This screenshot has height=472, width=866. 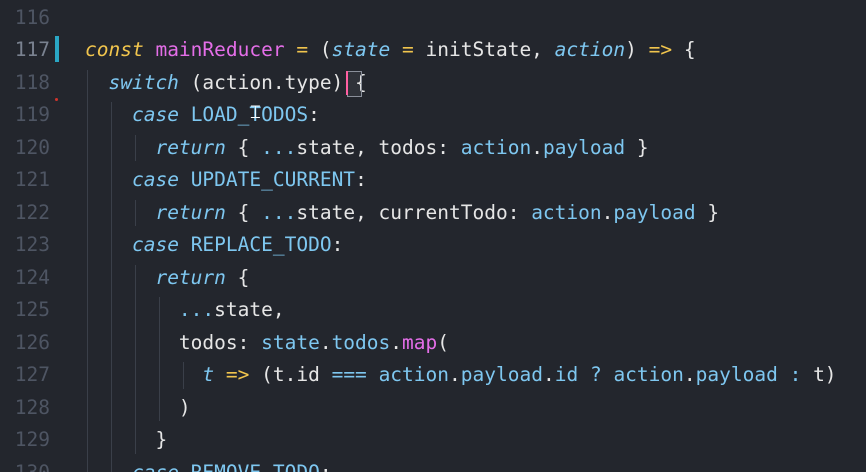 What do you see at coordinates (433, 115) in the screenshot?
I see `code-line: 119 case LOAD_TODOS:` at bounding box center [433, 115].